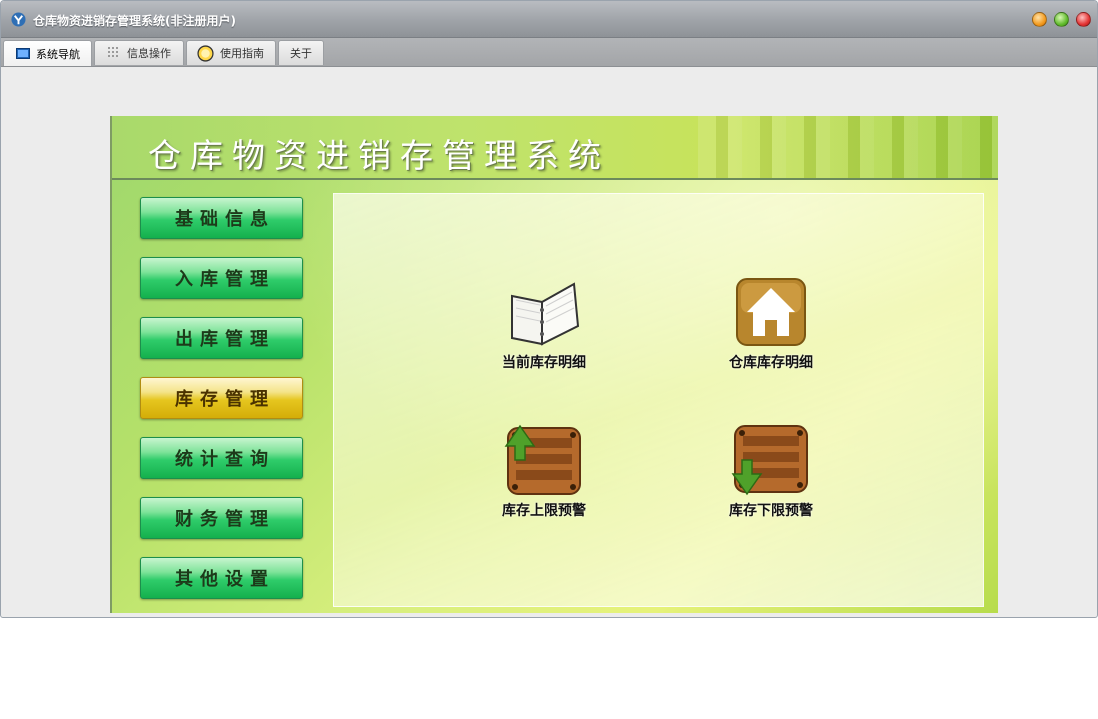  I want to click on tab-label: 关于, so click(301, 53).